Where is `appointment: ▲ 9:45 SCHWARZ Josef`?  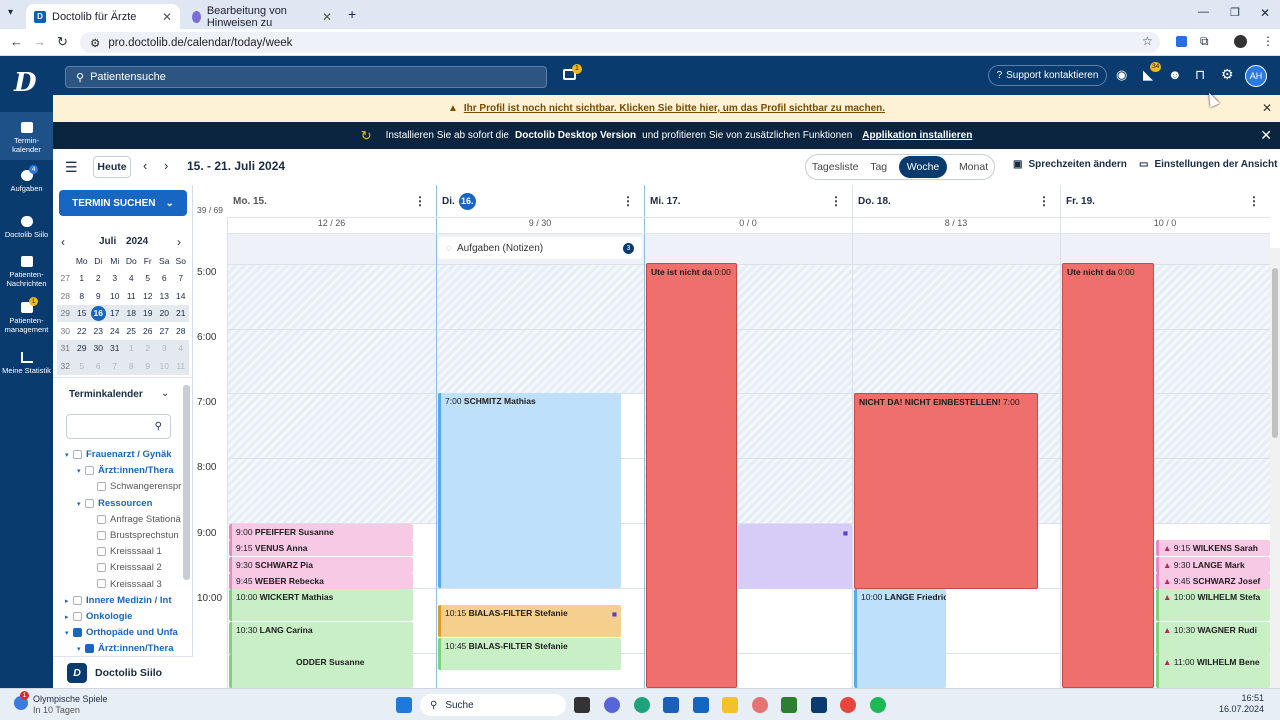 appointment: ▲ 9:45 SCHWARZ Josef is located at coordinates (1213, 581).